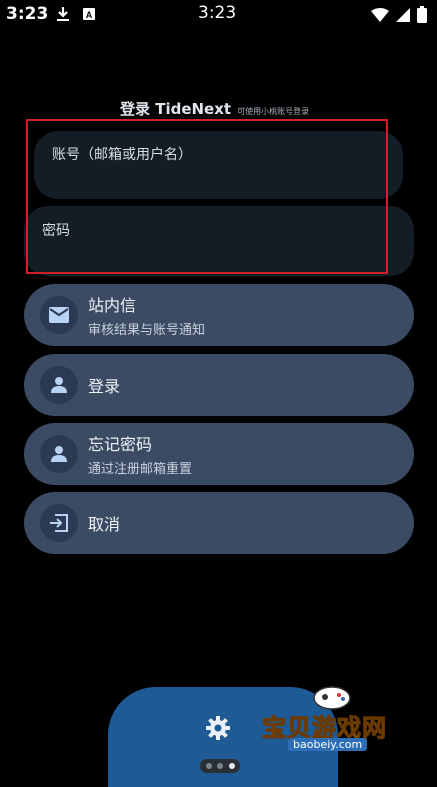 This screenshot has width=437, height=787. I want to click on svg-text: A, so click(89, 15).